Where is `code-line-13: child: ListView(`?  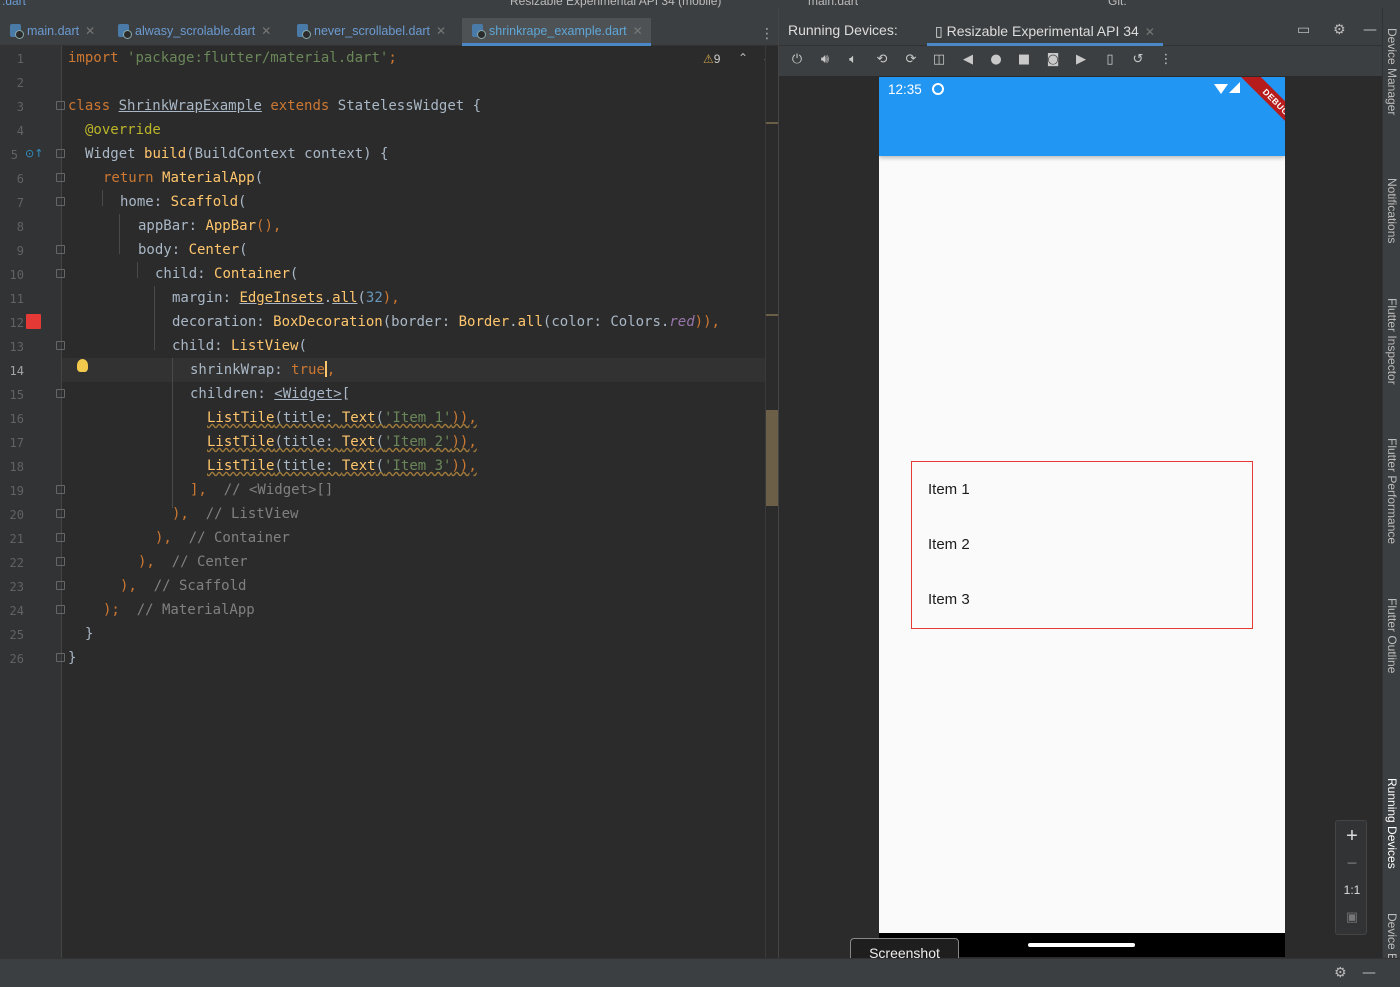
code-line-13: child: ListView( is located at coordinates (239, 346).